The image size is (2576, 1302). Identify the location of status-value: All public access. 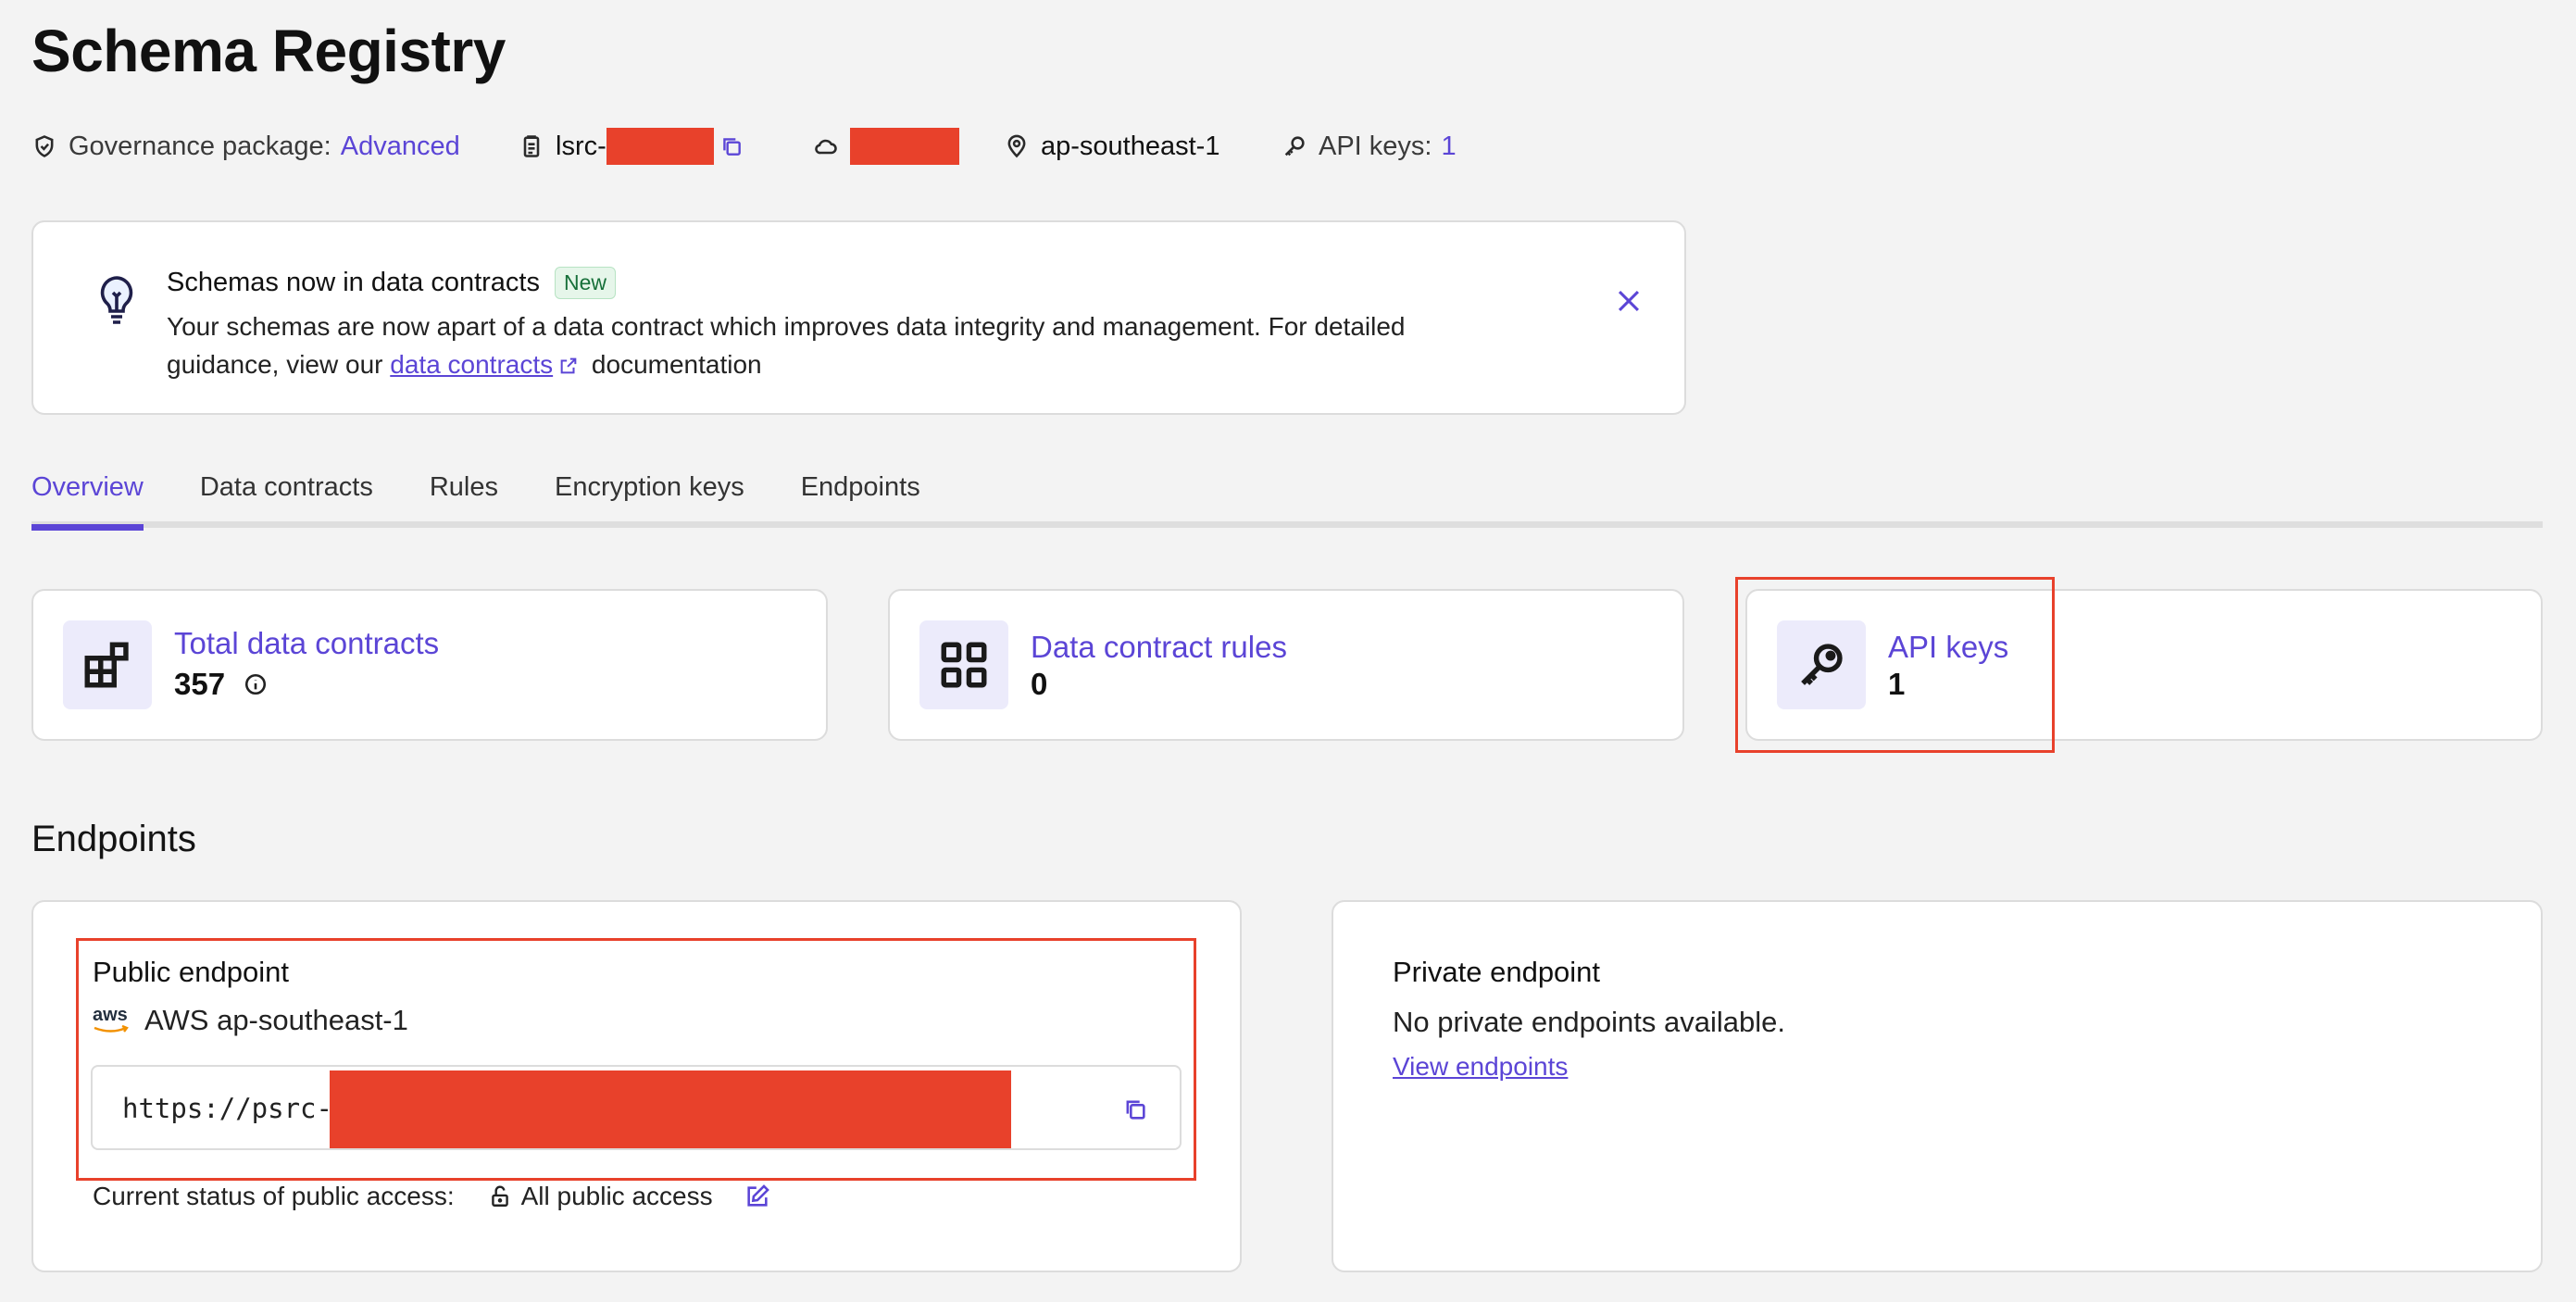
(616, 1196).